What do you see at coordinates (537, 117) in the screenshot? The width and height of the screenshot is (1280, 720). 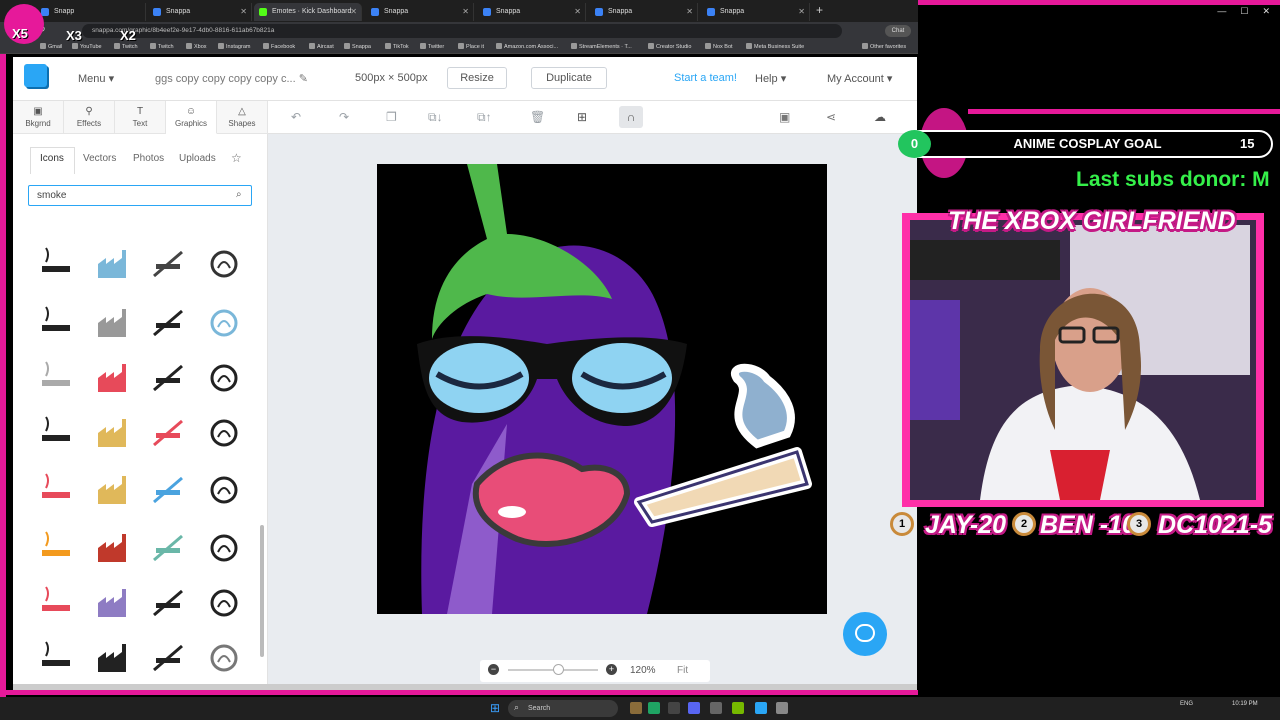 I see `delete-icon: 🗑` at bounding box center [537, 117].